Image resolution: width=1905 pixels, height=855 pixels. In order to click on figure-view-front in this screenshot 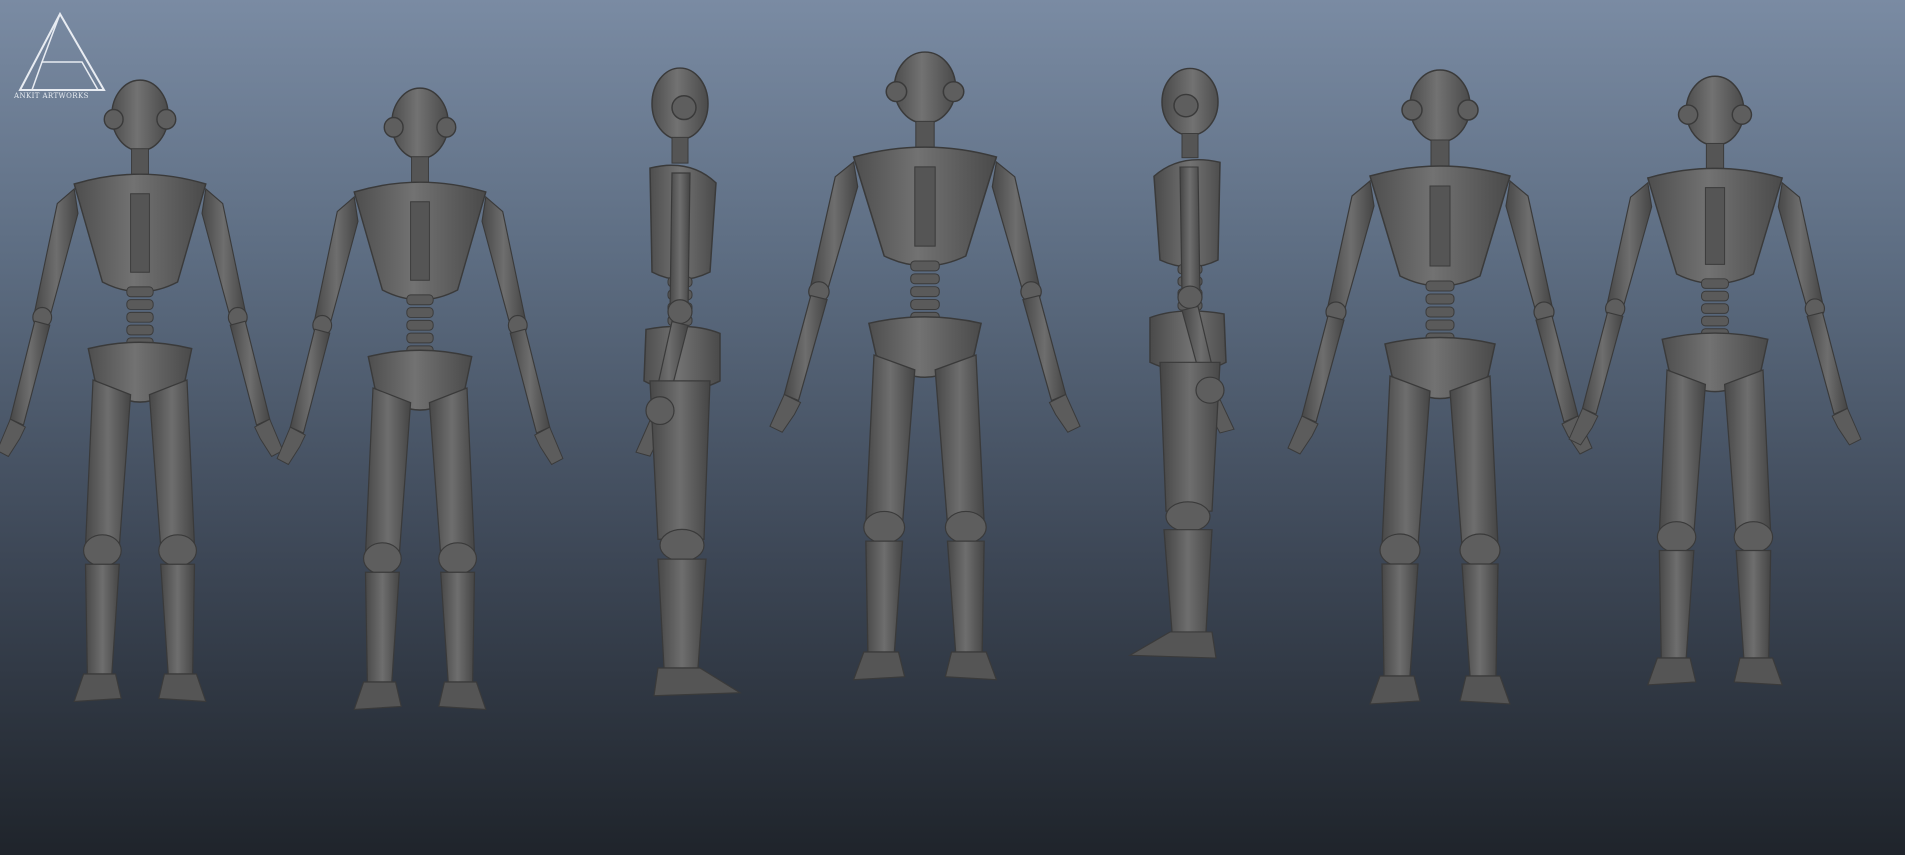, I will do `click(925, 366)`.